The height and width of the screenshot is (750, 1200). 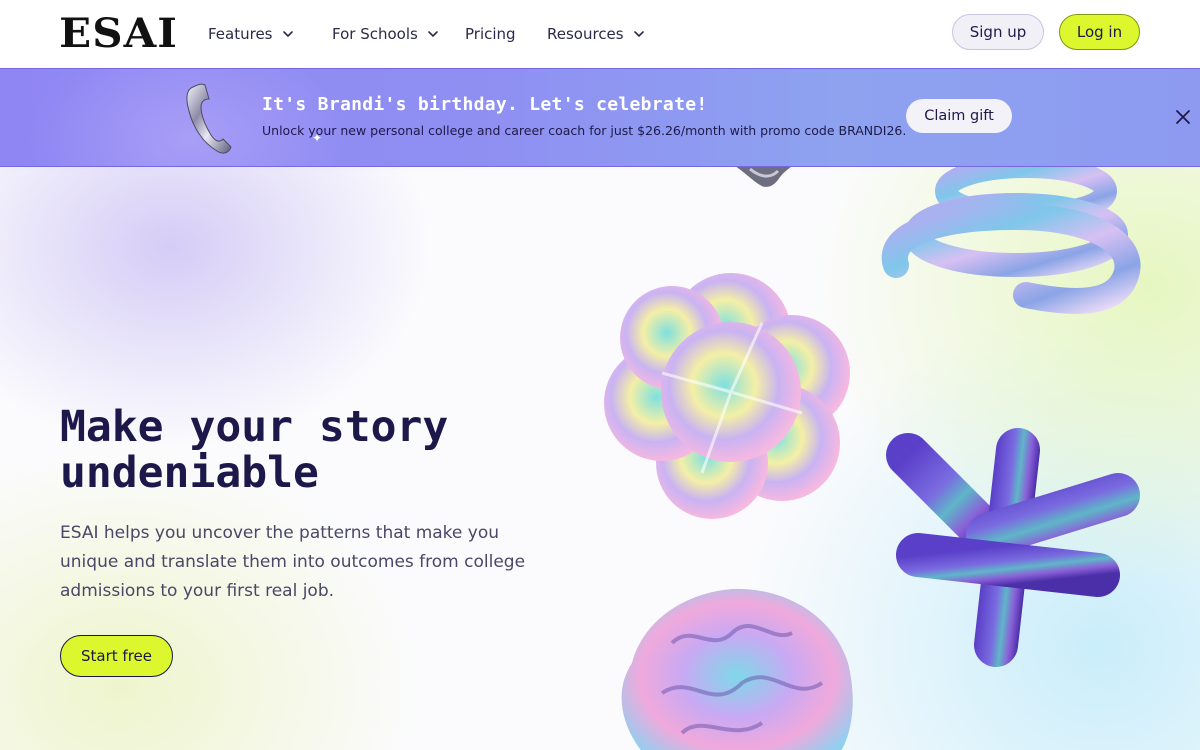 I want to click on nav-item-pricing: Pricing, so click(x=490, y=34).